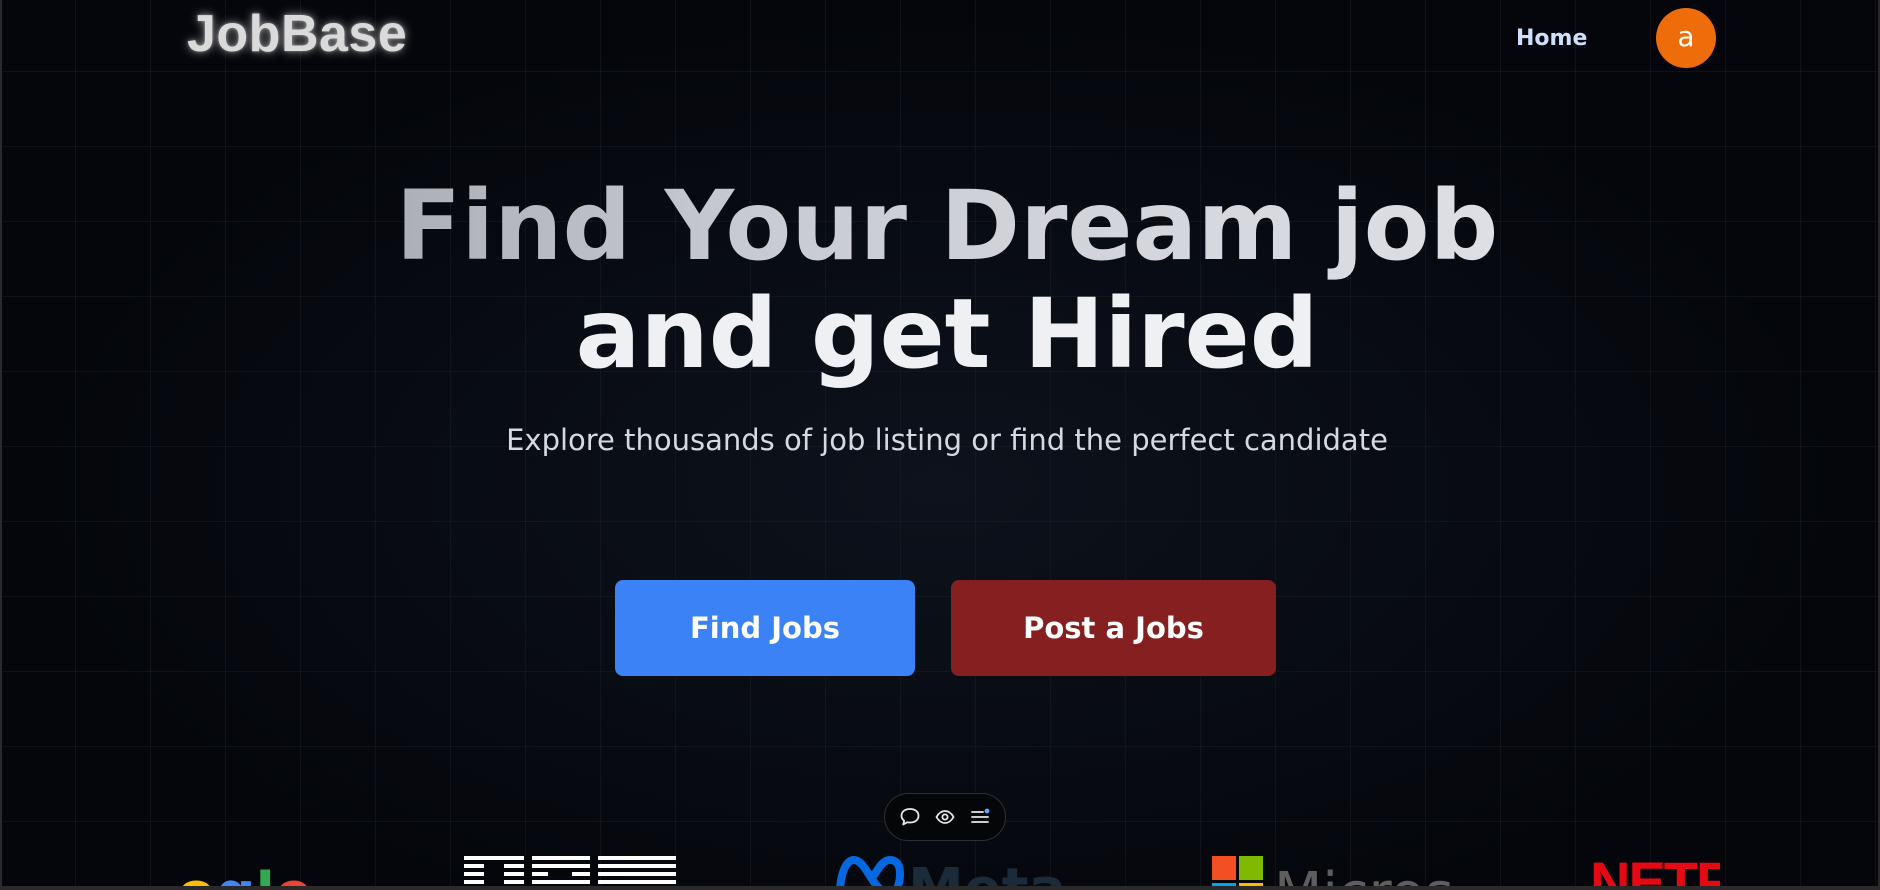 This screenshot has height=890, width=1880. Describe the element at coordinates (980, 817) in the screenshot. I see `menu-list-icon` at that location.